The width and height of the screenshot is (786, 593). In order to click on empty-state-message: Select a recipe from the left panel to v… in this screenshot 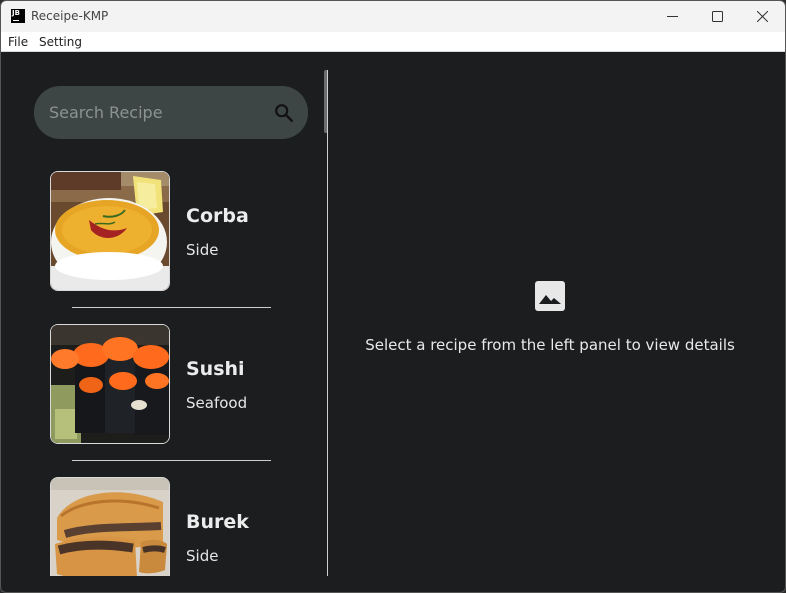, I will do `click(550, 345)`.